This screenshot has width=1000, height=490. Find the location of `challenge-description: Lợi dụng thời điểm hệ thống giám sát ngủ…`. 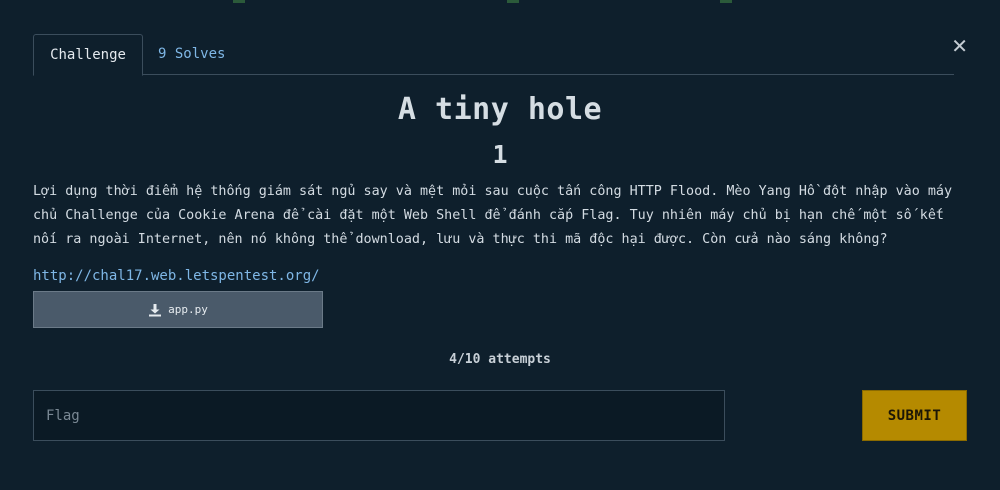

challenge-description: Lợi dụng thời điểm hệ thống giám sát ngủ… is located at coordinates (493, 215).